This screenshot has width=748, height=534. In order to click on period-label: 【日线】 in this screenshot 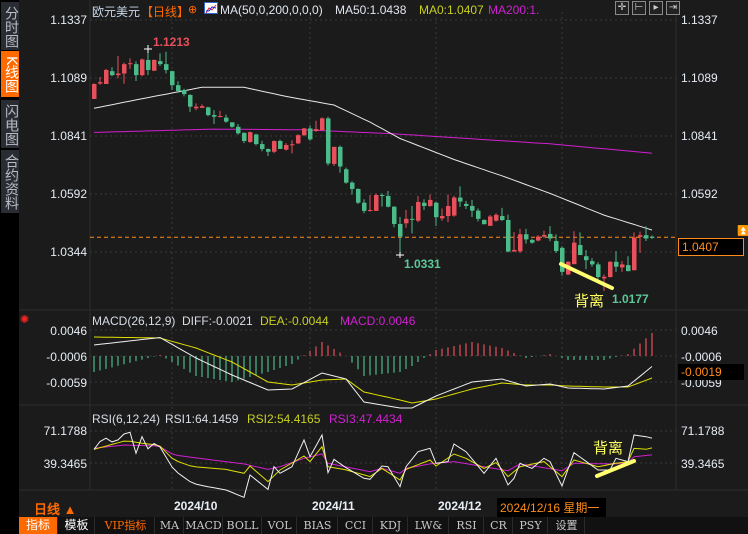, I will do `click(165, 12)`.